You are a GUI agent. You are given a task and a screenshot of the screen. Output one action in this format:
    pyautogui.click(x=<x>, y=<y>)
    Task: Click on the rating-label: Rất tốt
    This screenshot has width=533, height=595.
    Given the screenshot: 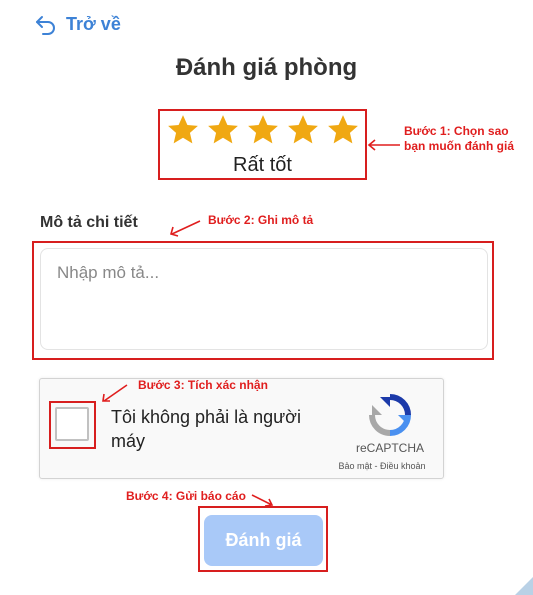 What is the action you would take?
    pyautogui.click(x=262, y=165)
    